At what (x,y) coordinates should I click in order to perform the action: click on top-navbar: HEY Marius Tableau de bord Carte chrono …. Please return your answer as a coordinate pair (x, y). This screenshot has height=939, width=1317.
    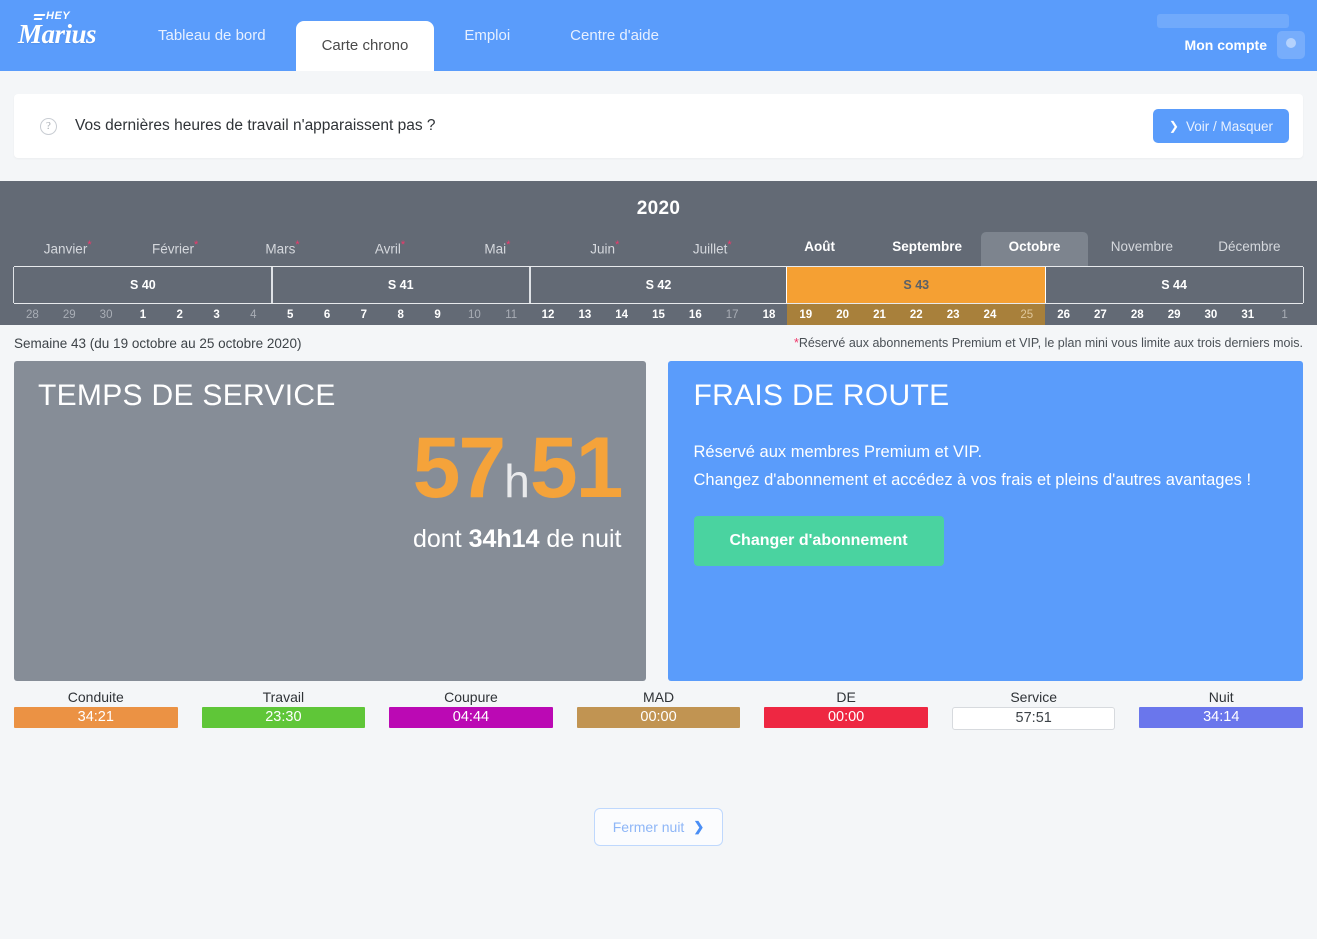
    Looking at the image, I should click on (658, 35).